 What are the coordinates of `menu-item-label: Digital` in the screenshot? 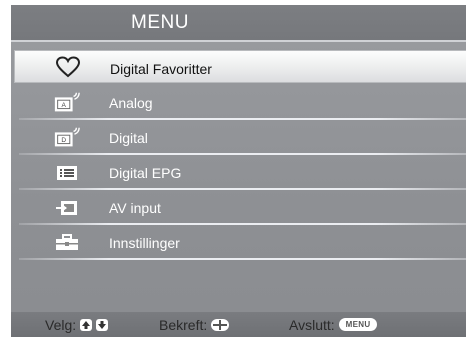 It's located at (128, 137).